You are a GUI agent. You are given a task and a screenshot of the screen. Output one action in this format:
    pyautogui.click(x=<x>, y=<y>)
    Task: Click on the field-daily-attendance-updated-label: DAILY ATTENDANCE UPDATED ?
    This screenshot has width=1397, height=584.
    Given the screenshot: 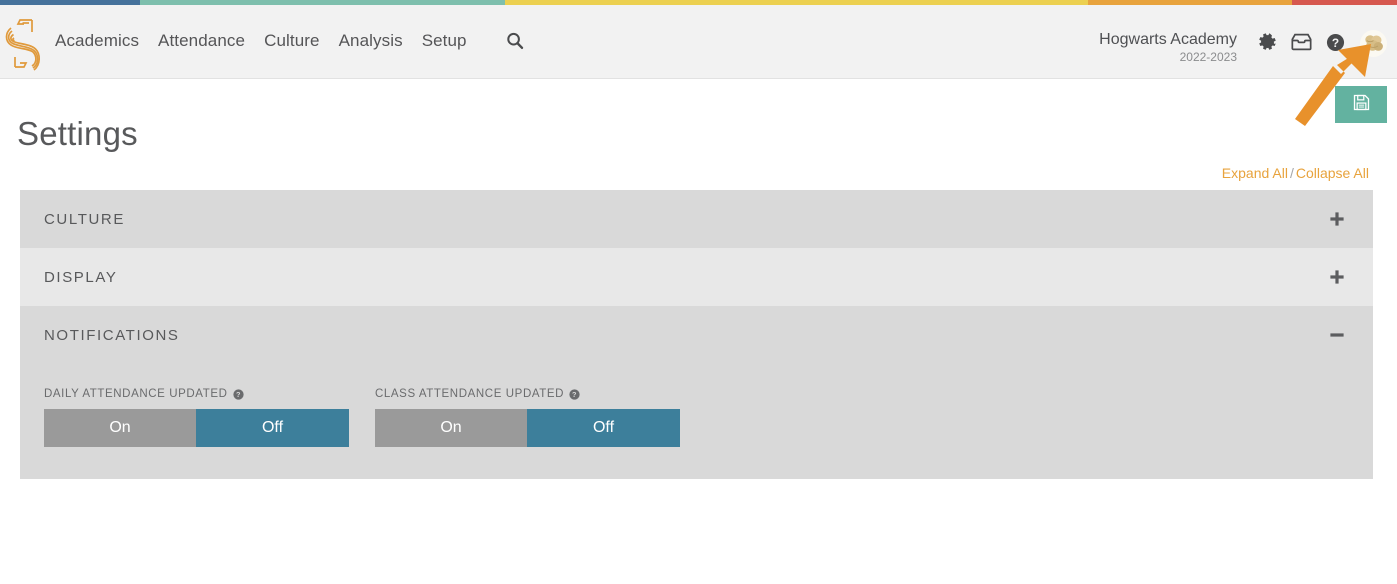 What is the action you would take?
    pyautogui.click(x=196, y=394)
    